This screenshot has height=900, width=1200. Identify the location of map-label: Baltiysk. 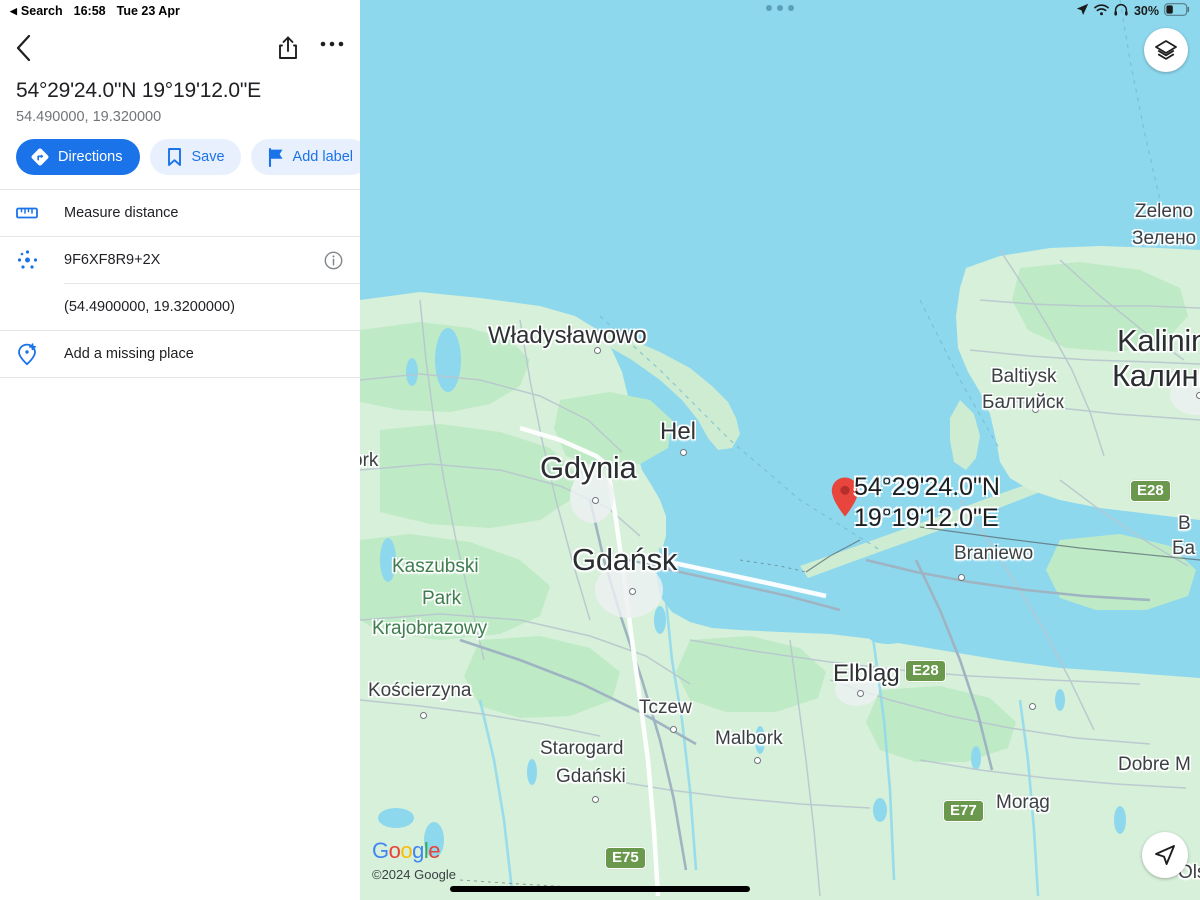
(1024, 376).